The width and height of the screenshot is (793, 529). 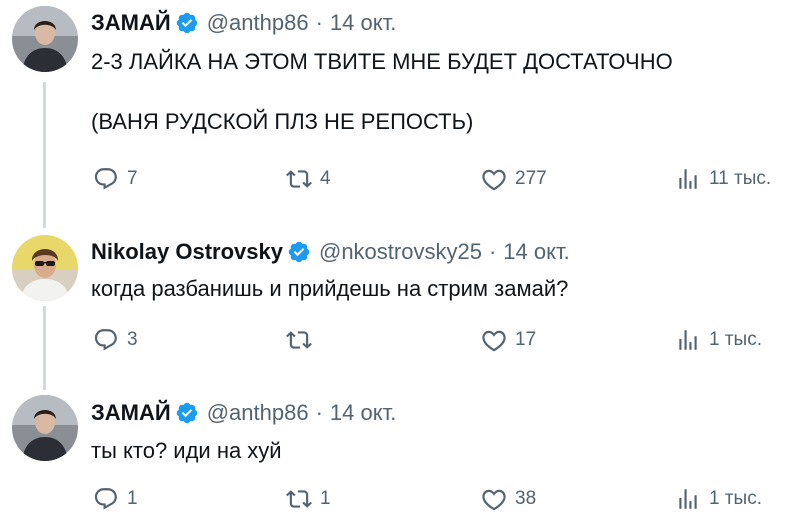 What do you see at coordinates (740, 178) in the screenshot?
I see `views-count: 11 тыс.` at bounding box center [740, 178].